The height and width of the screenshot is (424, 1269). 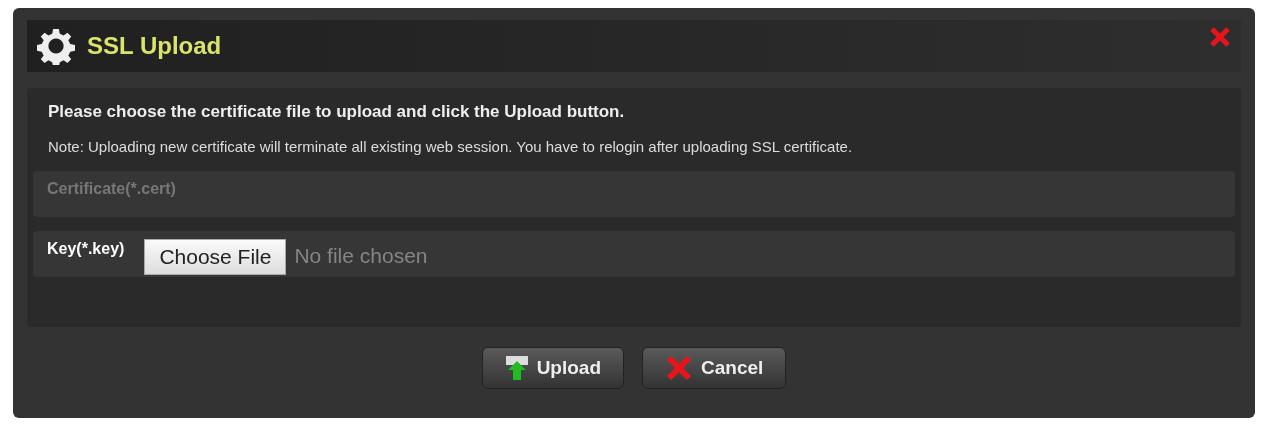 What do you see at coordinates (155, 46) in the screenshot?
I see `window-title: SSL Upload` at bounding box center [155, 46].